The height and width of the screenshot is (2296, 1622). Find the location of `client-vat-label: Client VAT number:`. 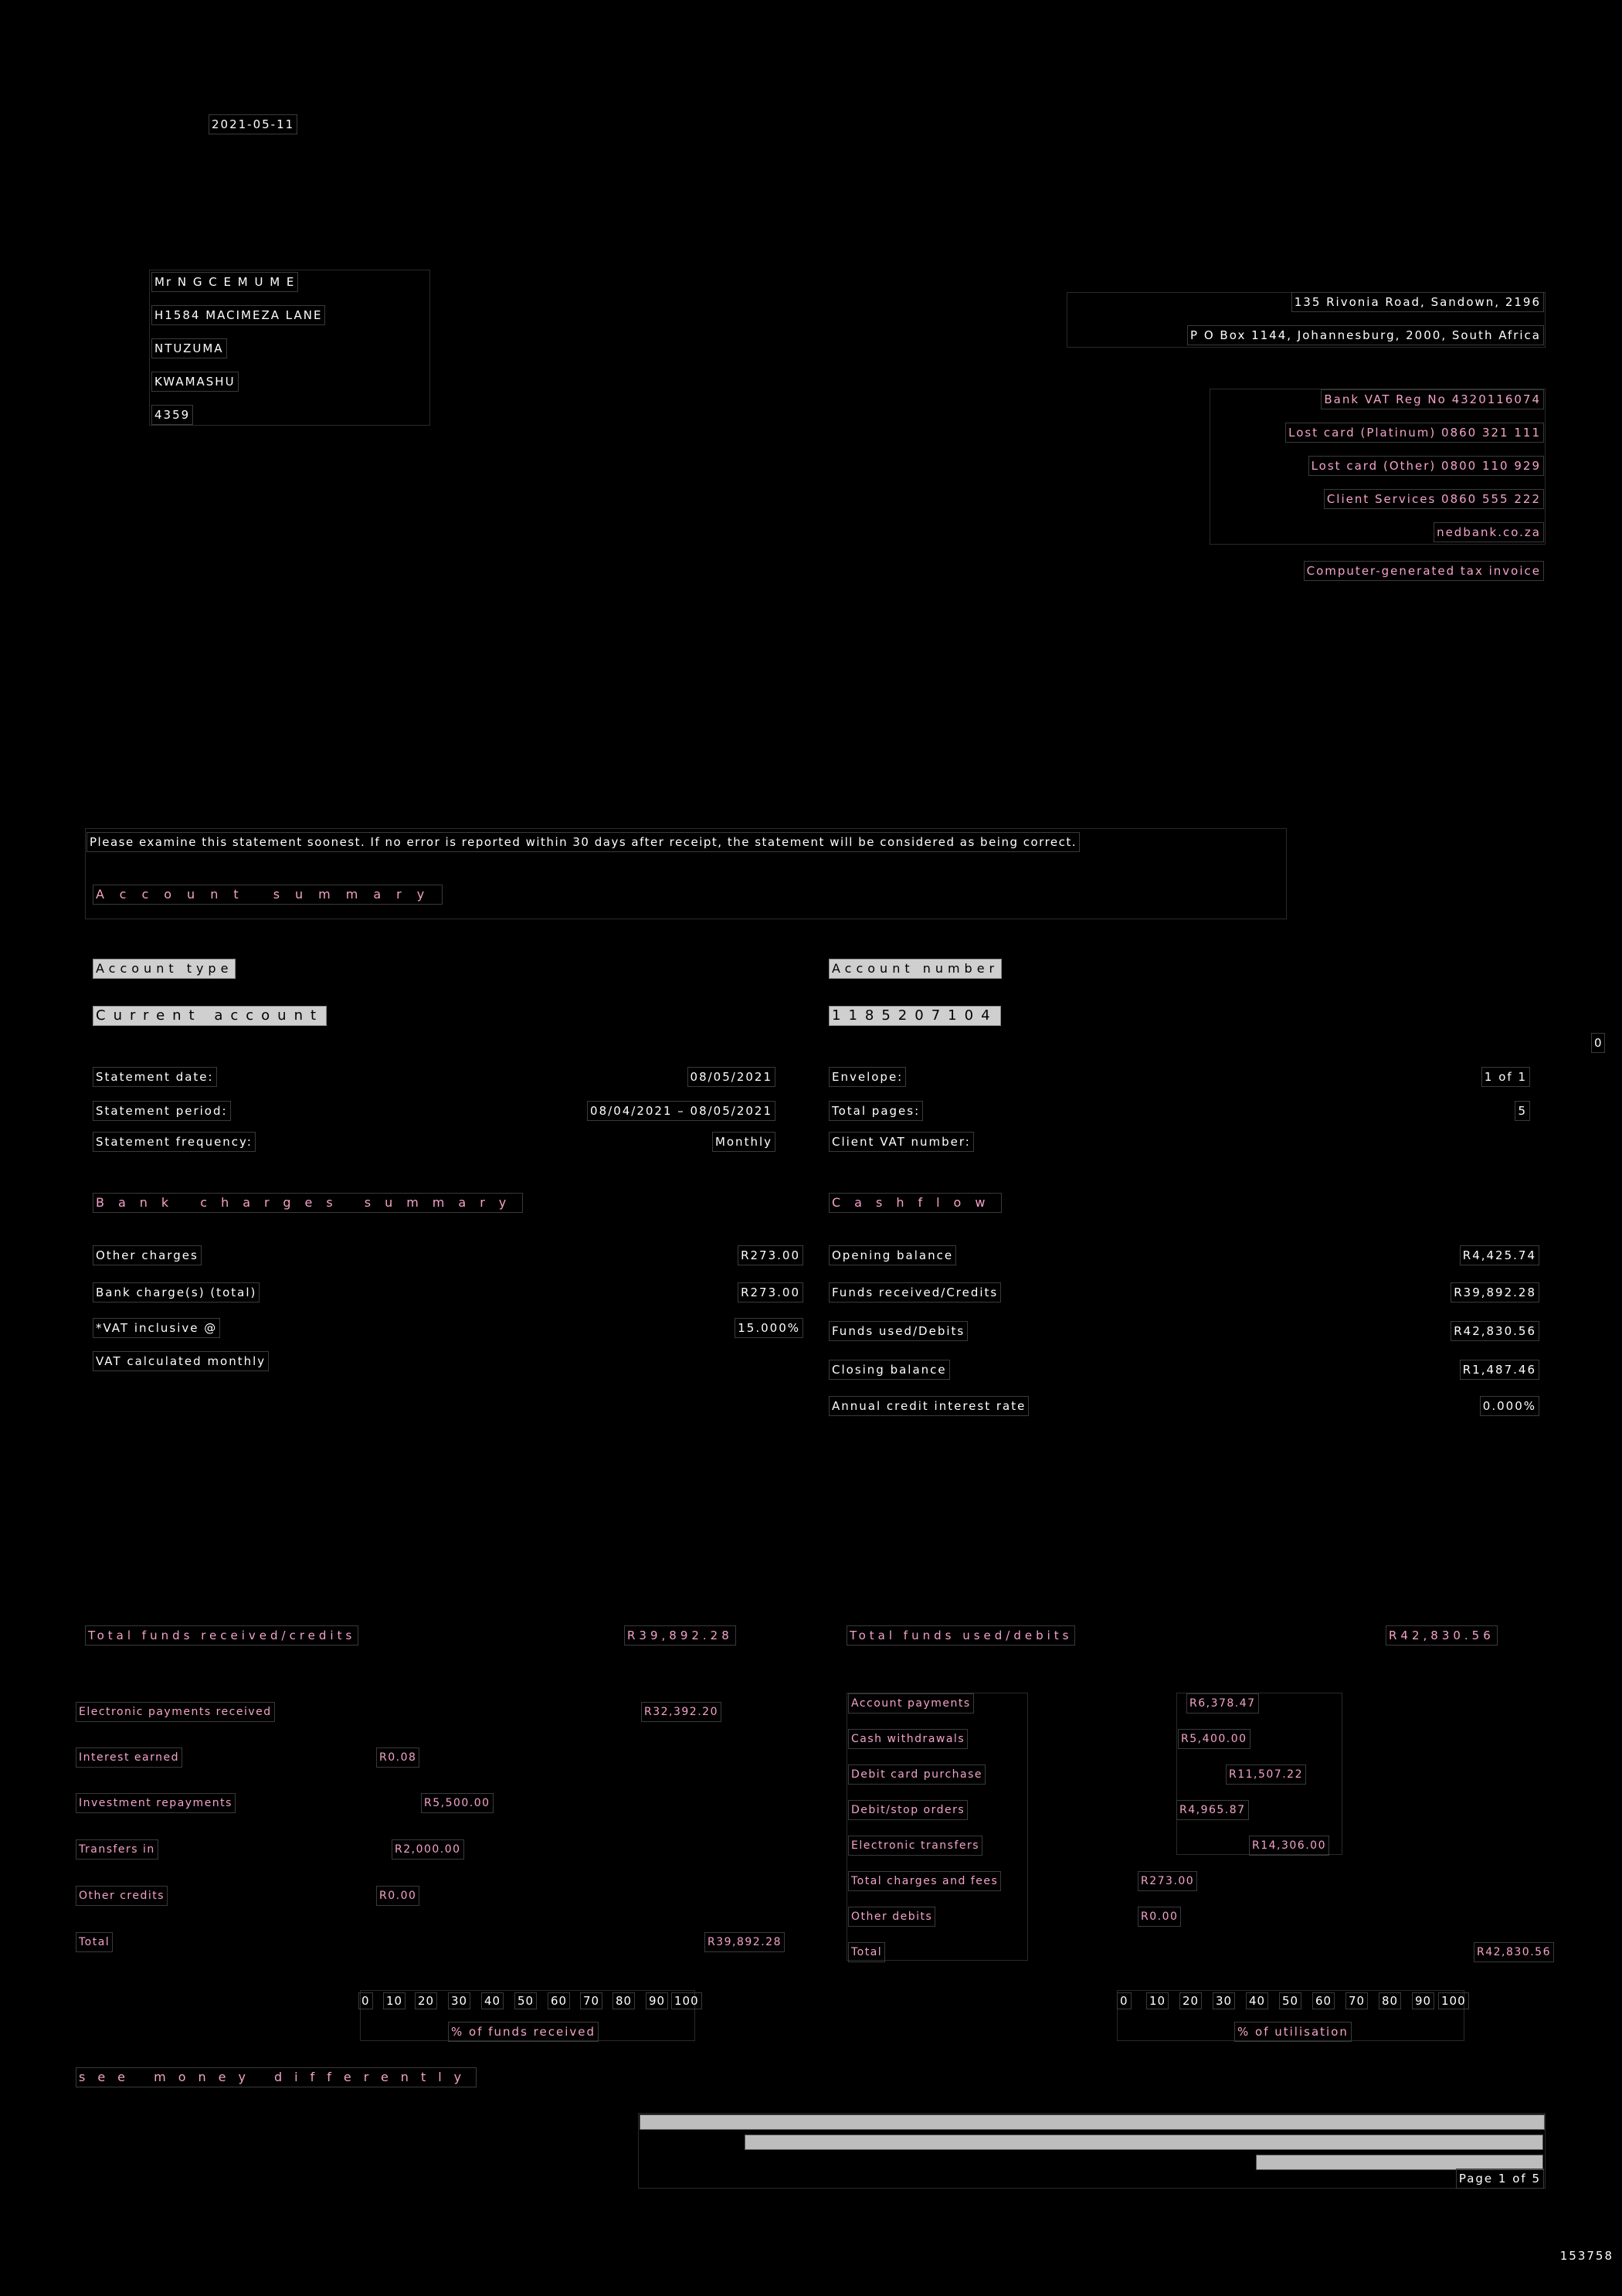

client-vat-label: Client VAT number: is located at coordinates (901, 1142).